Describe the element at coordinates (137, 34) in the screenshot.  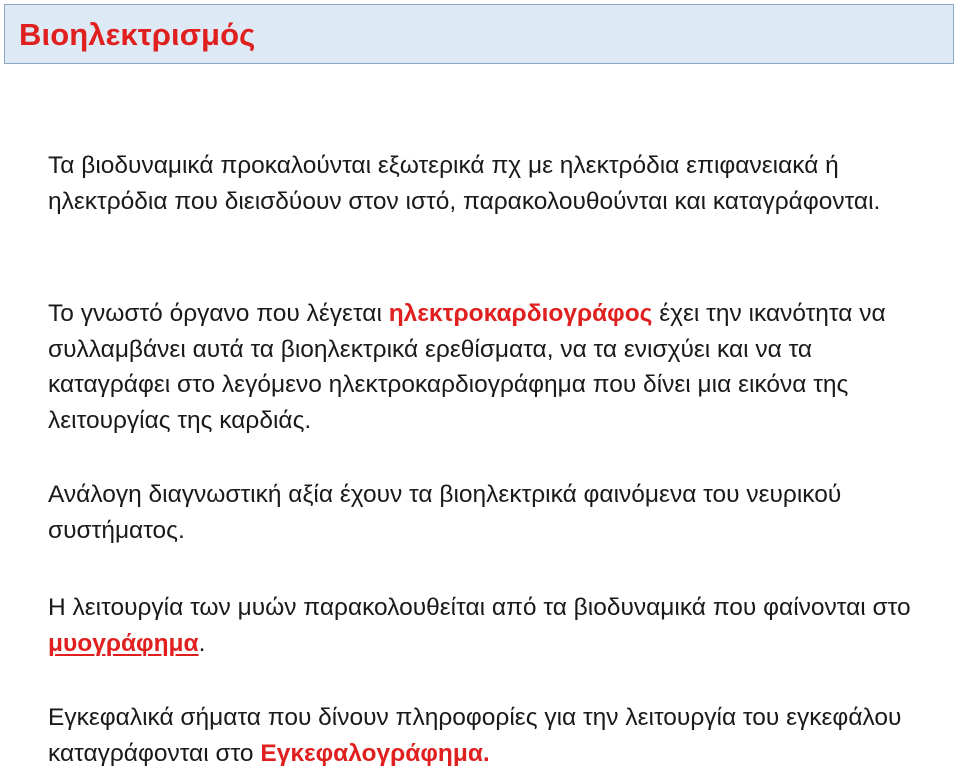
I see `slide-title: Βιοηλεκτρισμός` at that location.